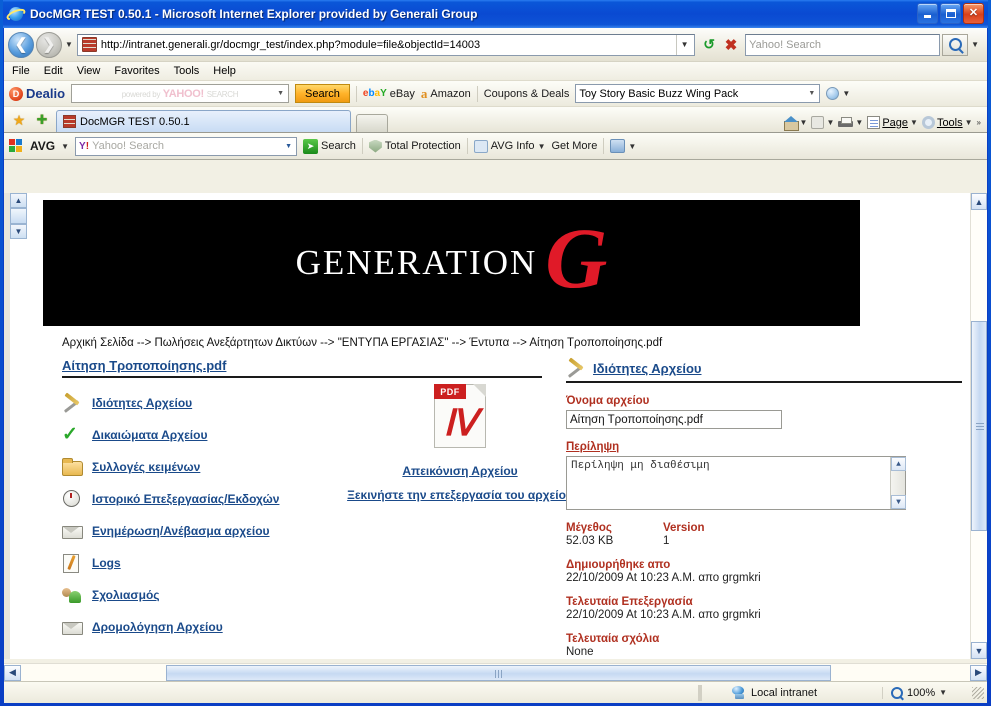  I want to click on clock-history-icon, so click(72, 499).